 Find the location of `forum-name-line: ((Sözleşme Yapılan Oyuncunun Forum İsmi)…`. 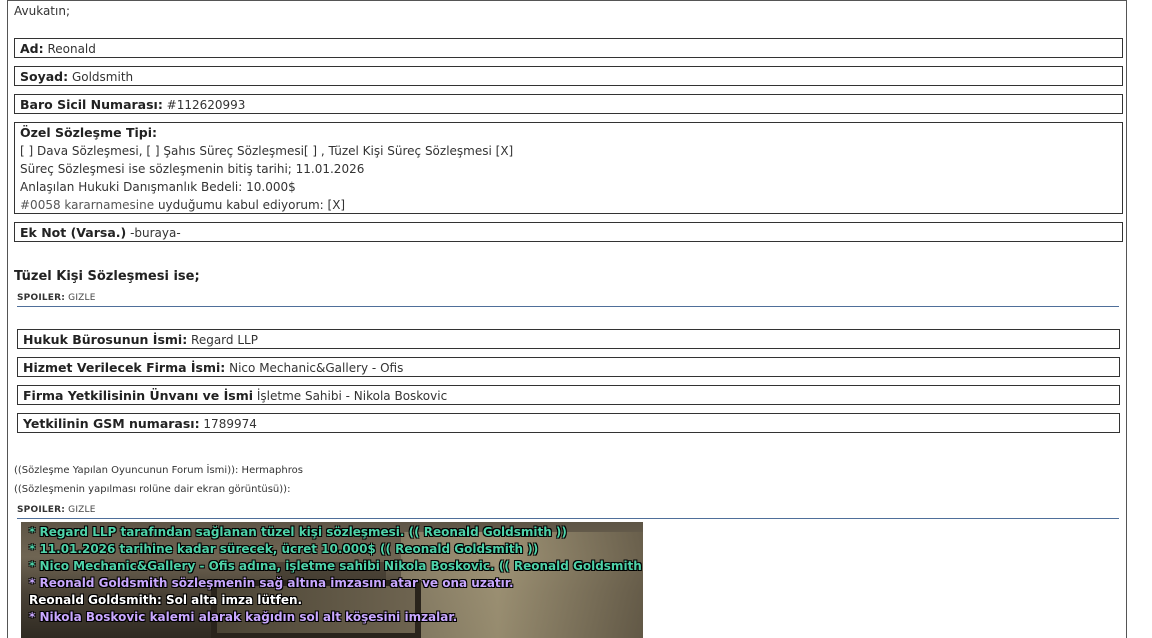

forum-name-line: ((Sözleşme Yapılan Oyuncunun Forum İsmi)… is located at coordinates (158, 470).